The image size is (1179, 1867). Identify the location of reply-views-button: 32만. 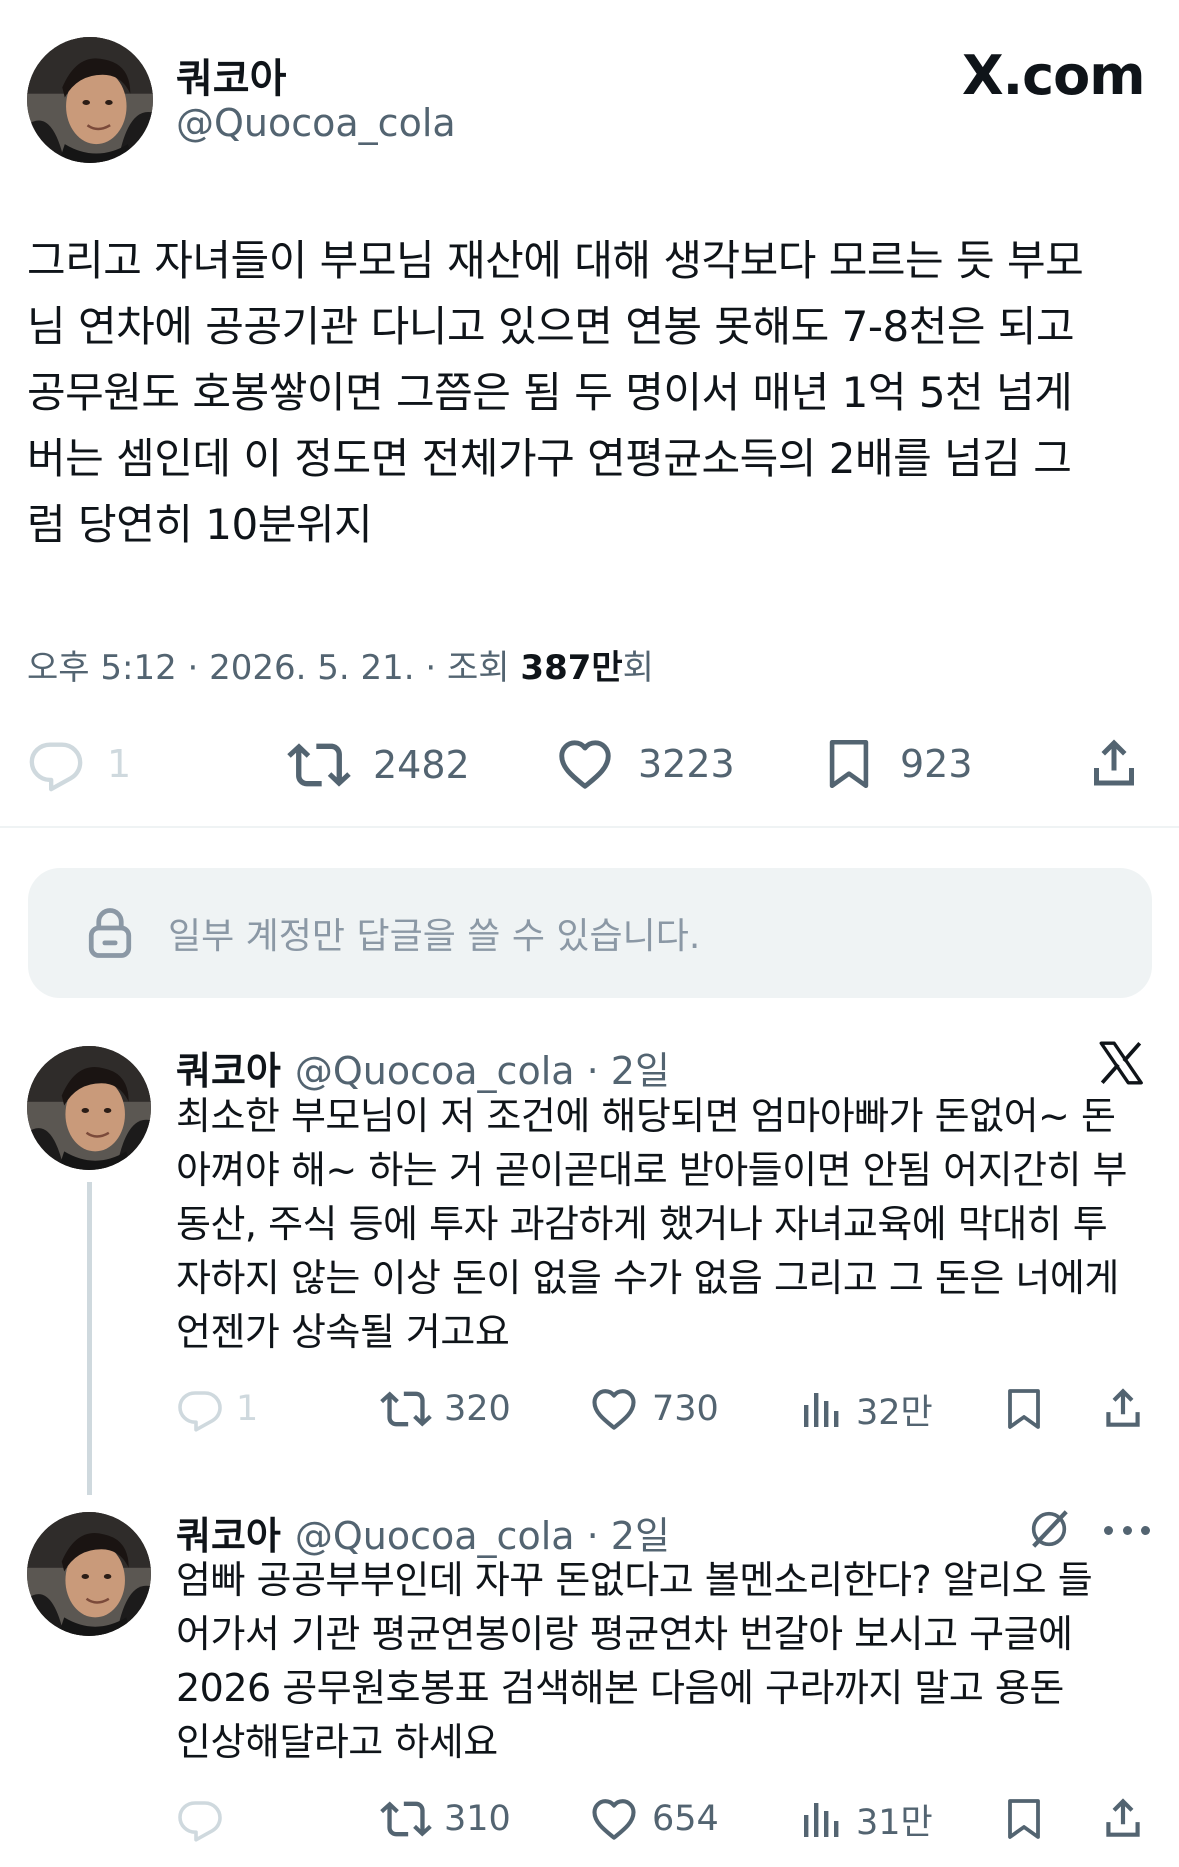
(864, 1409).